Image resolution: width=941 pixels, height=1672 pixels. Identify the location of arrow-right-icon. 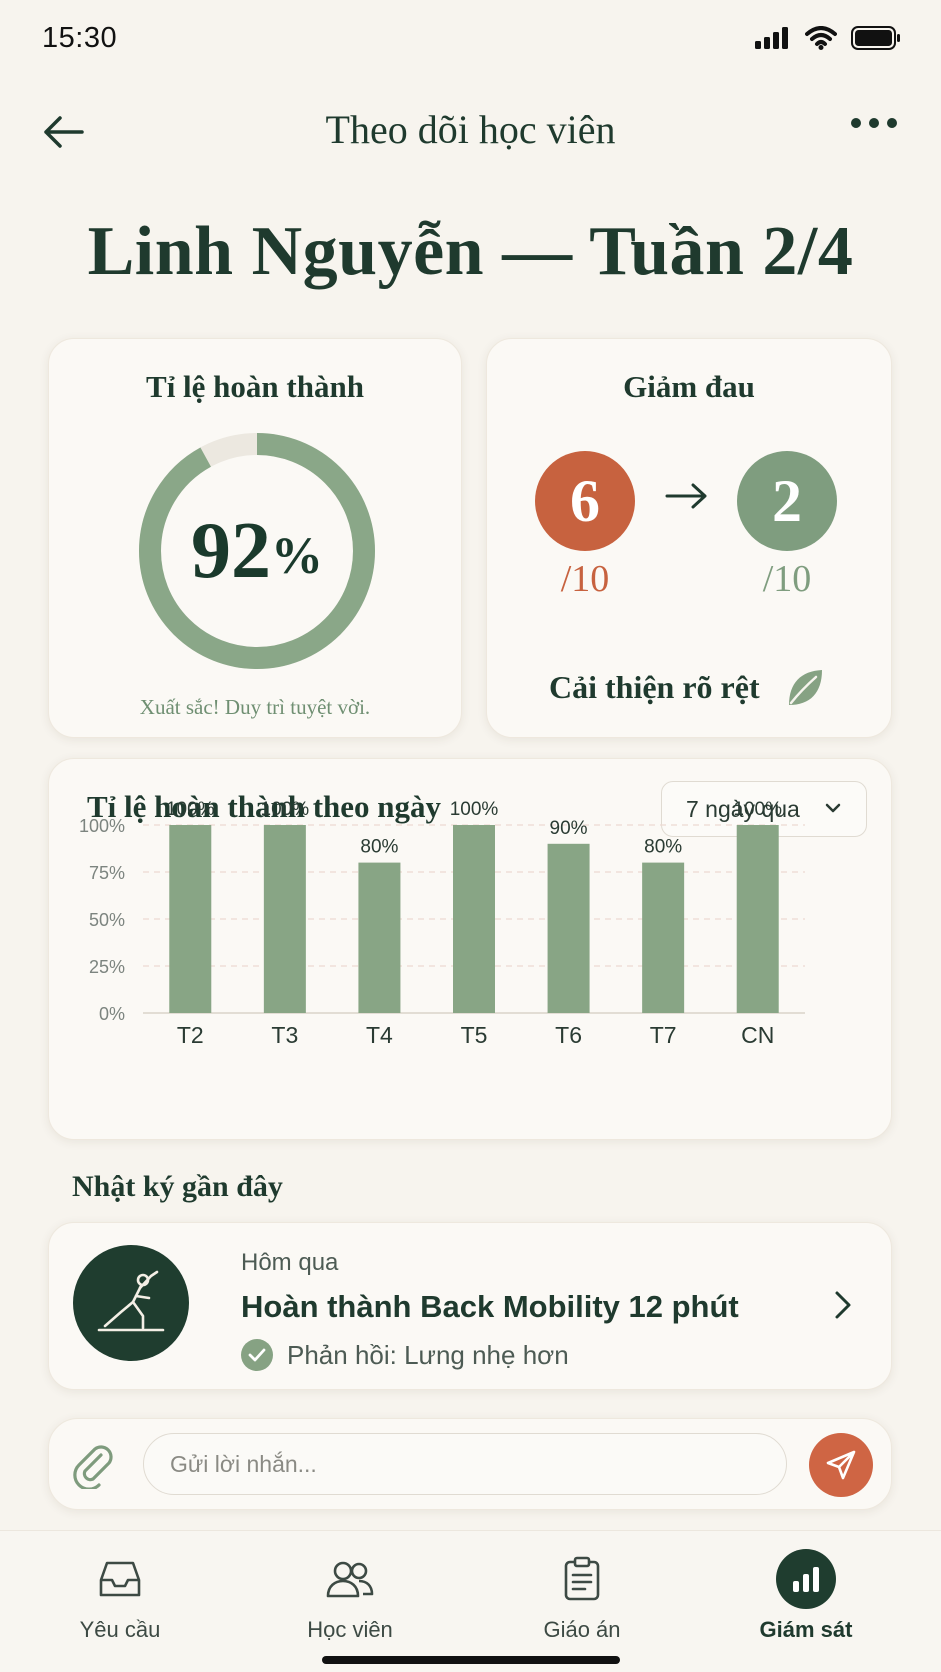
(686, 496).